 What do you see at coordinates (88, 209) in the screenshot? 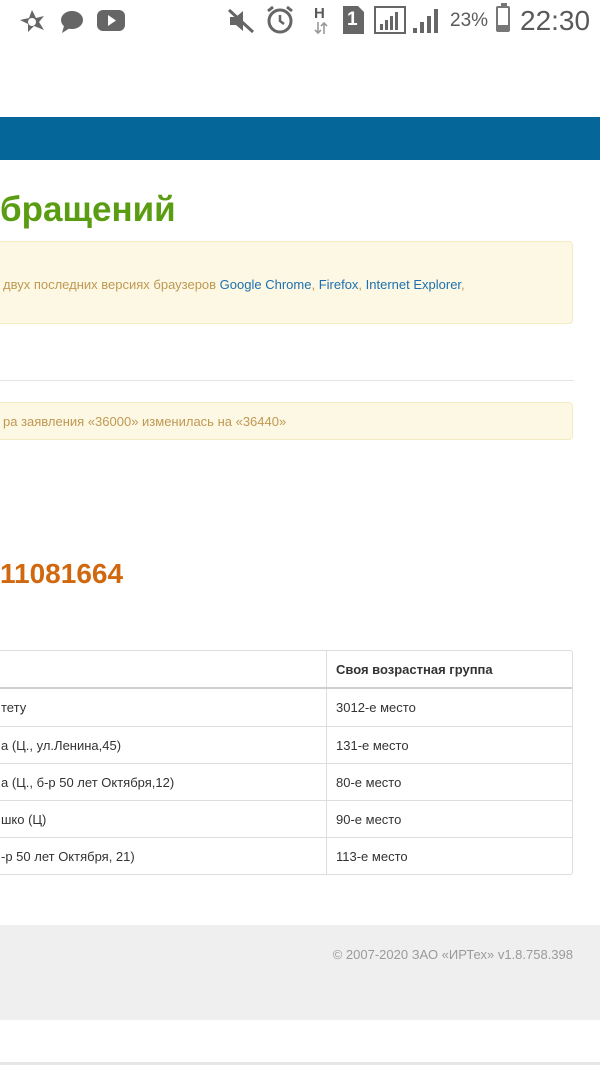
I see `page-title: бращений` at bounding box center [88, 209].